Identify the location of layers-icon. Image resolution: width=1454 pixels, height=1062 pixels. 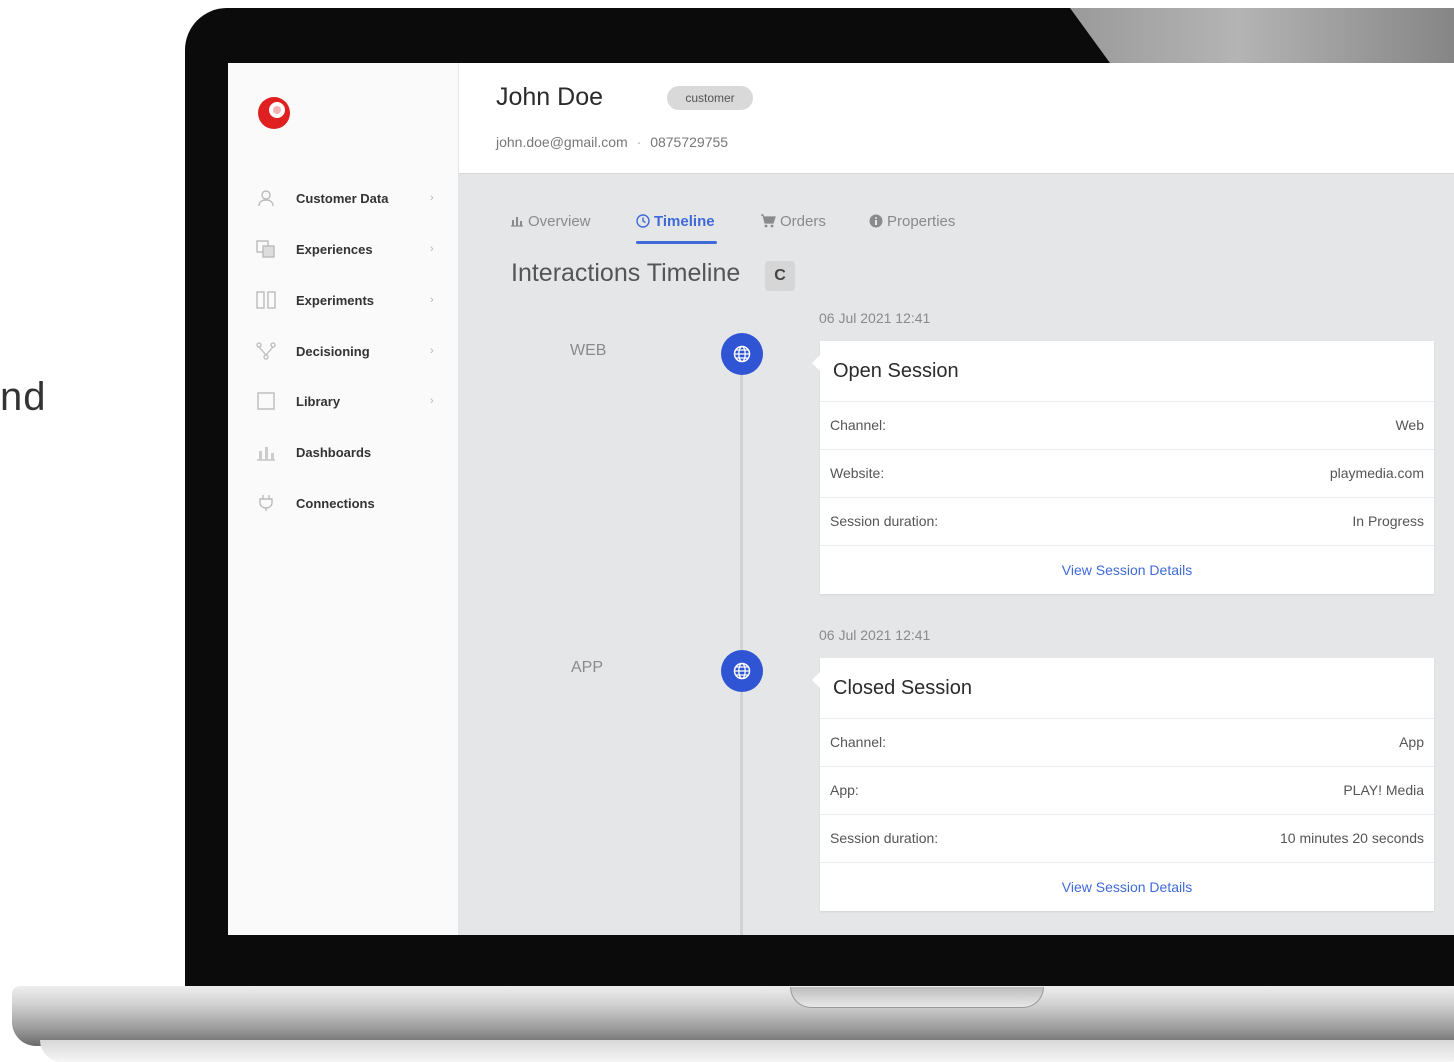
(266, 249).